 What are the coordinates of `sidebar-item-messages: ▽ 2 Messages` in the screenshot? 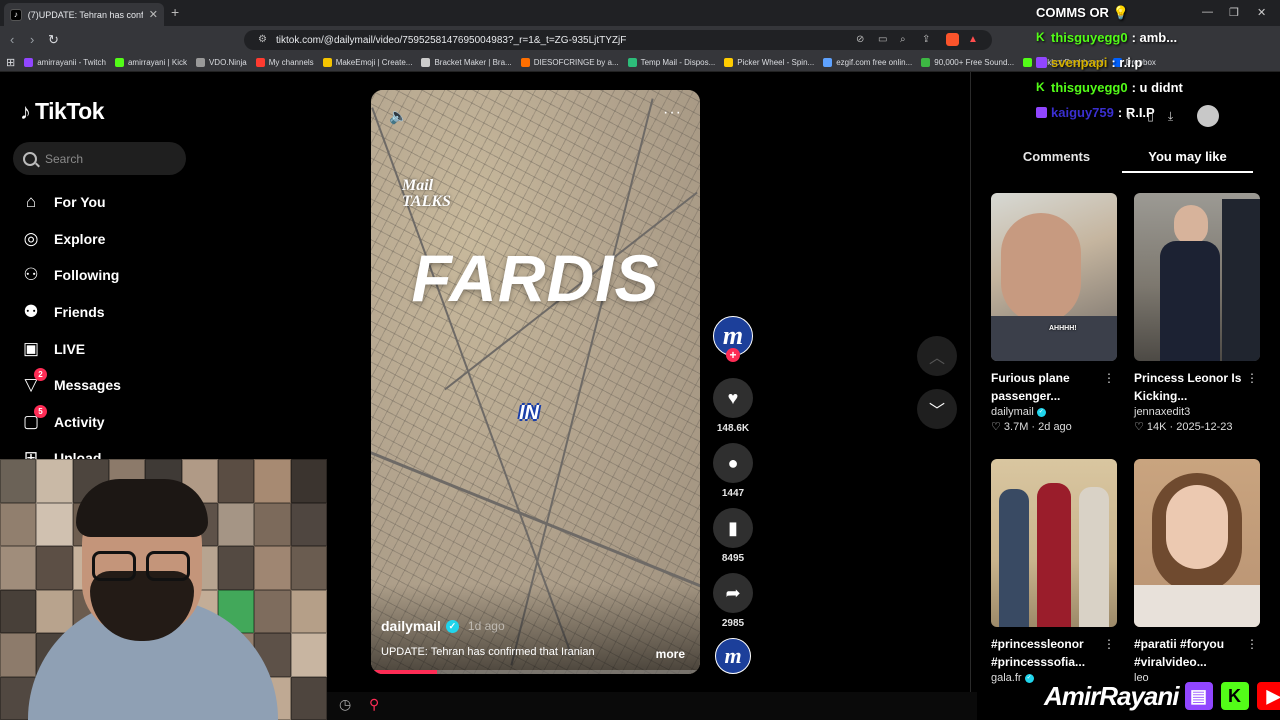 It's located at (120, 385).